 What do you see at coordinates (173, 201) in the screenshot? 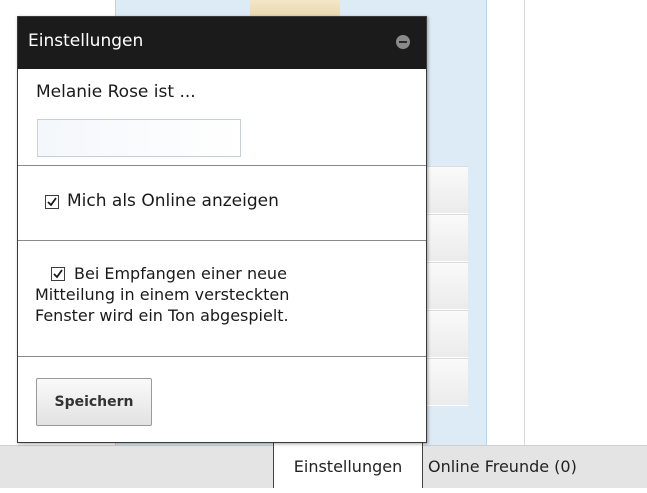
I see `show-online-label: Mich als Online anzeigen` at bounding box center [173, 201].